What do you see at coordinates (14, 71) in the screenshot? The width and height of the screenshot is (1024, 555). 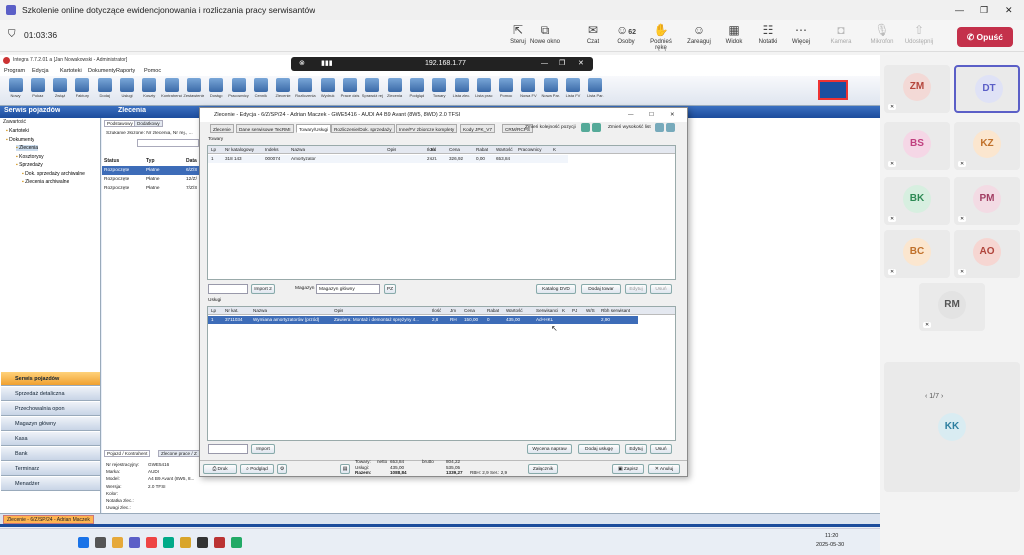 I see `menu-0: Program` at bounding box center [14, 71].